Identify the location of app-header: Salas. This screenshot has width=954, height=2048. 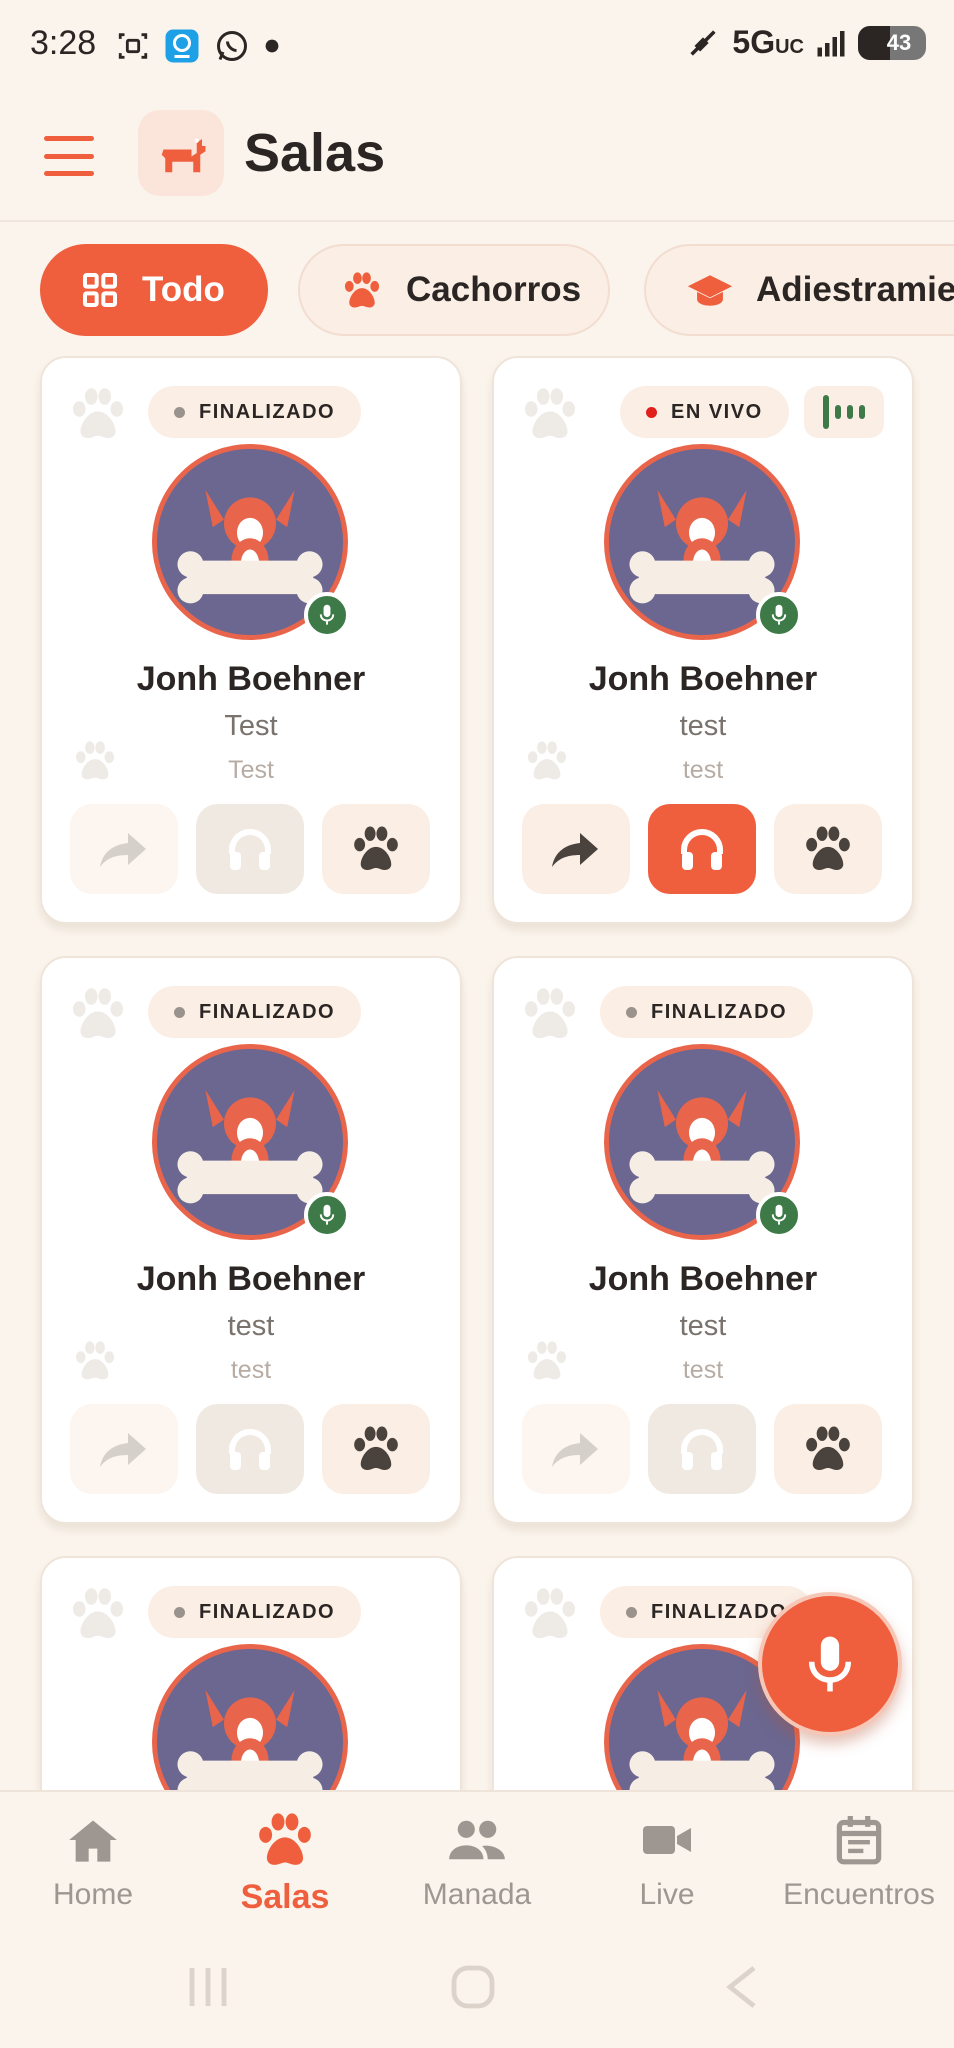
(477, 157).